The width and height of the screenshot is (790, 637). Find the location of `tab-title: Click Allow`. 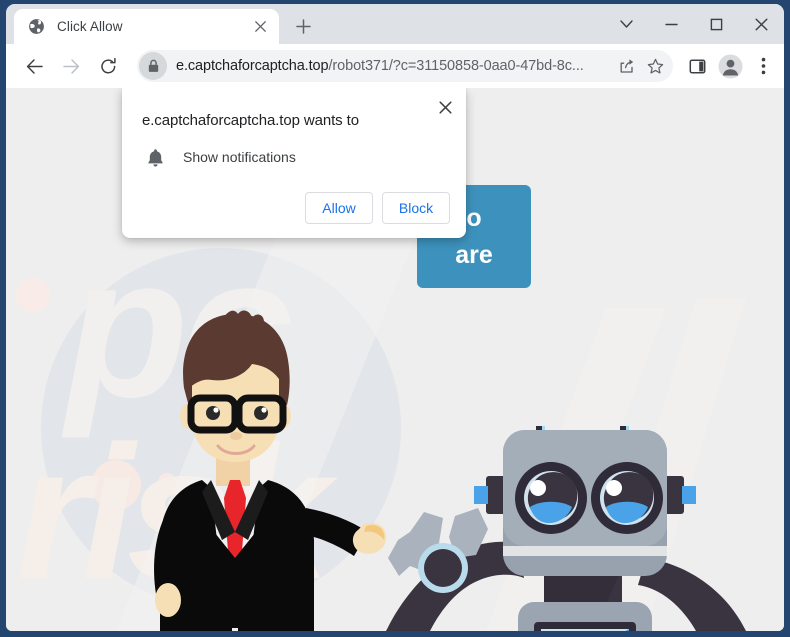

tab-title: Click Allow is located at coordinates (90, 26).